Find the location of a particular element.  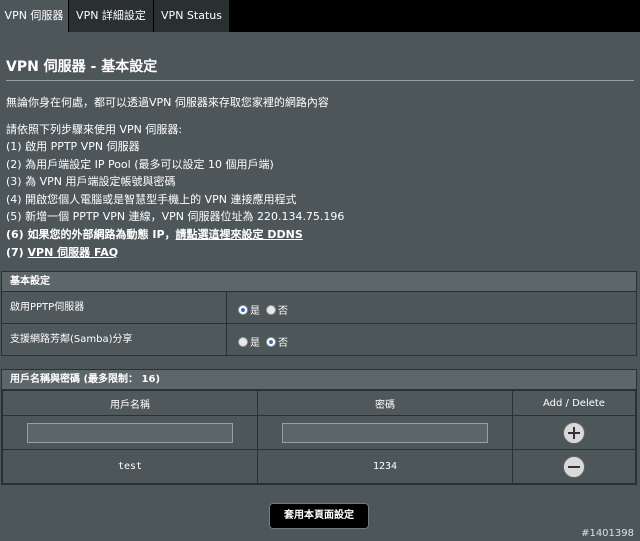

step-7-prefix: (7) is located at coordinates (17, 252).